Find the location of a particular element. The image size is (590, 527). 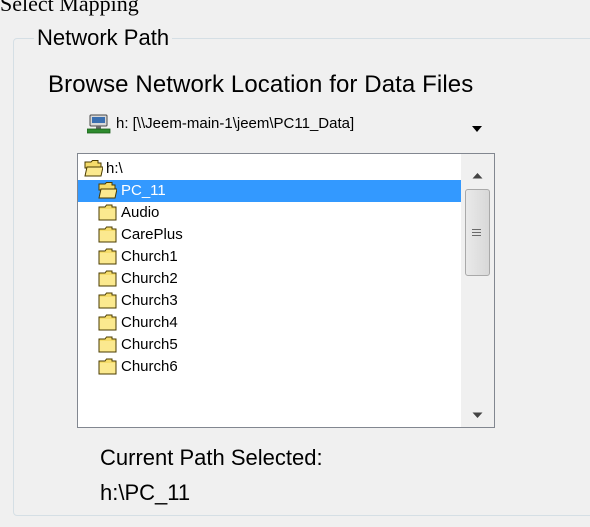

folder-label: Church2 is located at coordinates (149, 278).